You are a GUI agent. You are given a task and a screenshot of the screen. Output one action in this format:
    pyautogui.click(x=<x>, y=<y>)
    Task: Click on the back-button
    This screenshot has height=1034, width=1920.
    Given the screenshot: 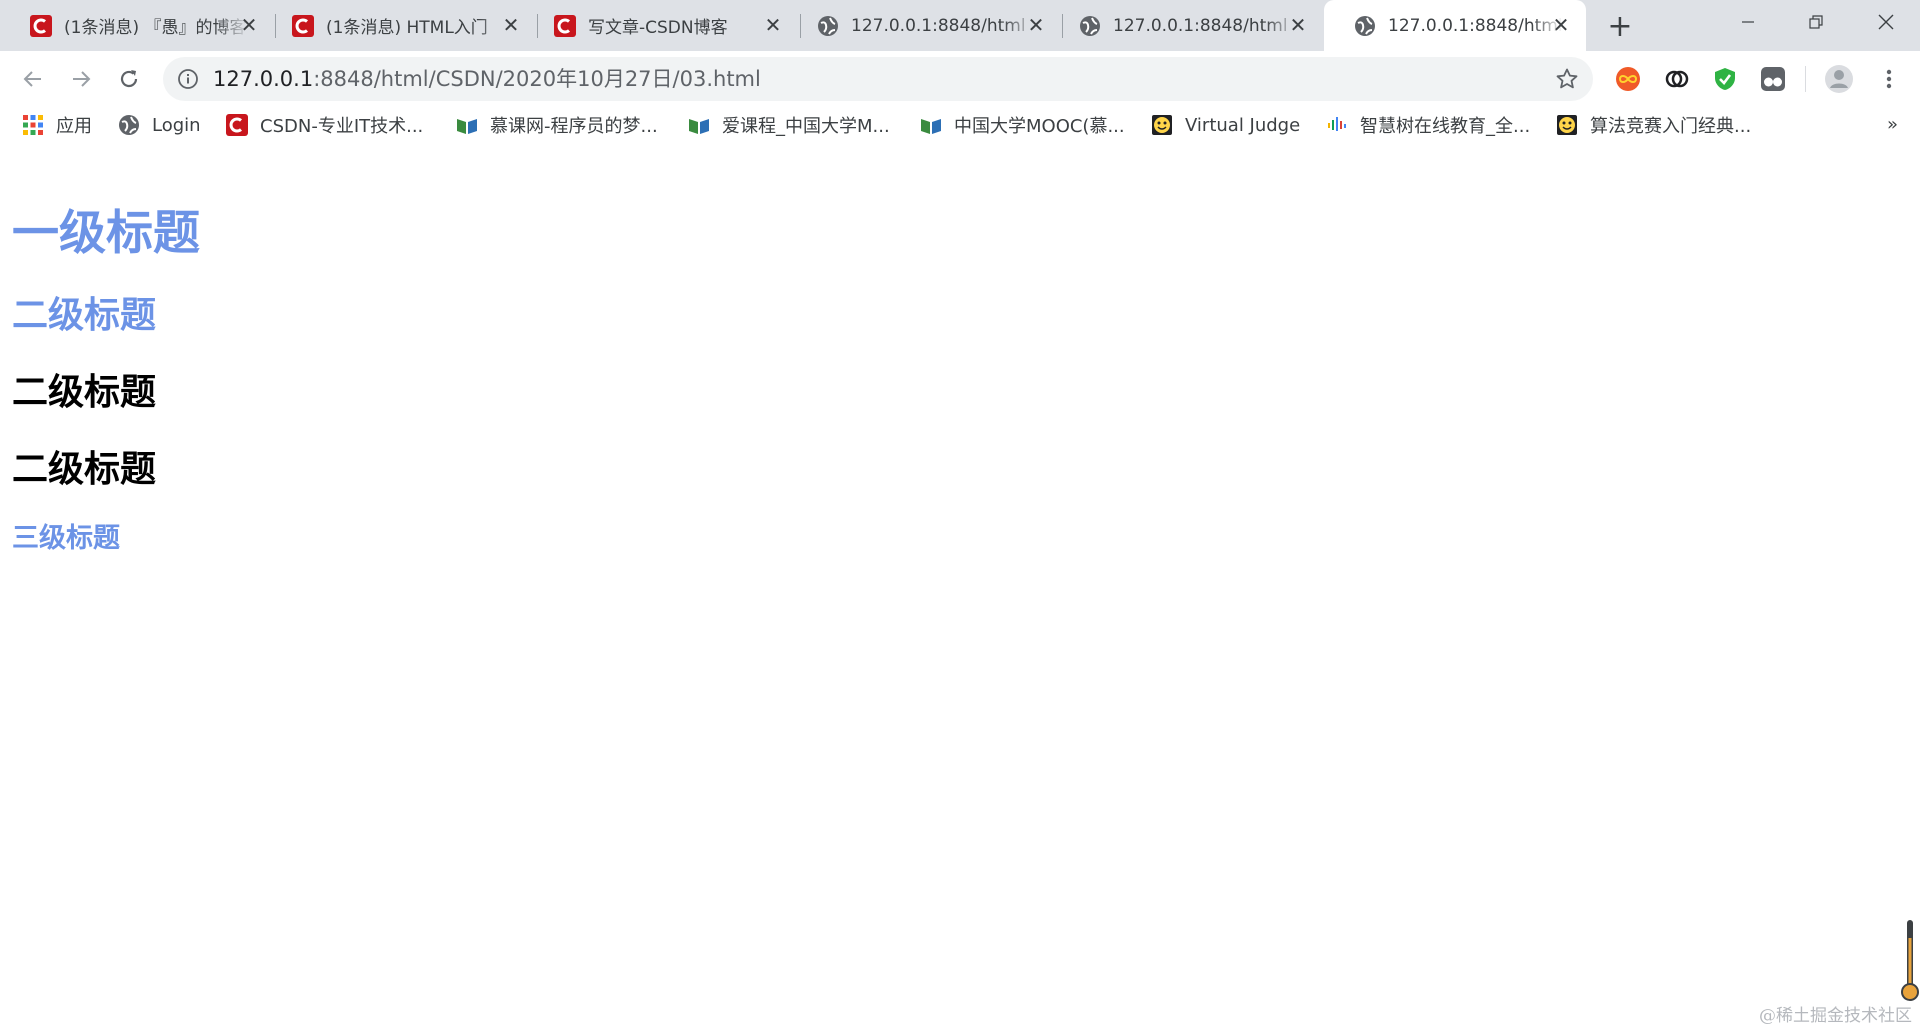 What is the action you would take?
    pyautogui.click(x=33, y=79)
    